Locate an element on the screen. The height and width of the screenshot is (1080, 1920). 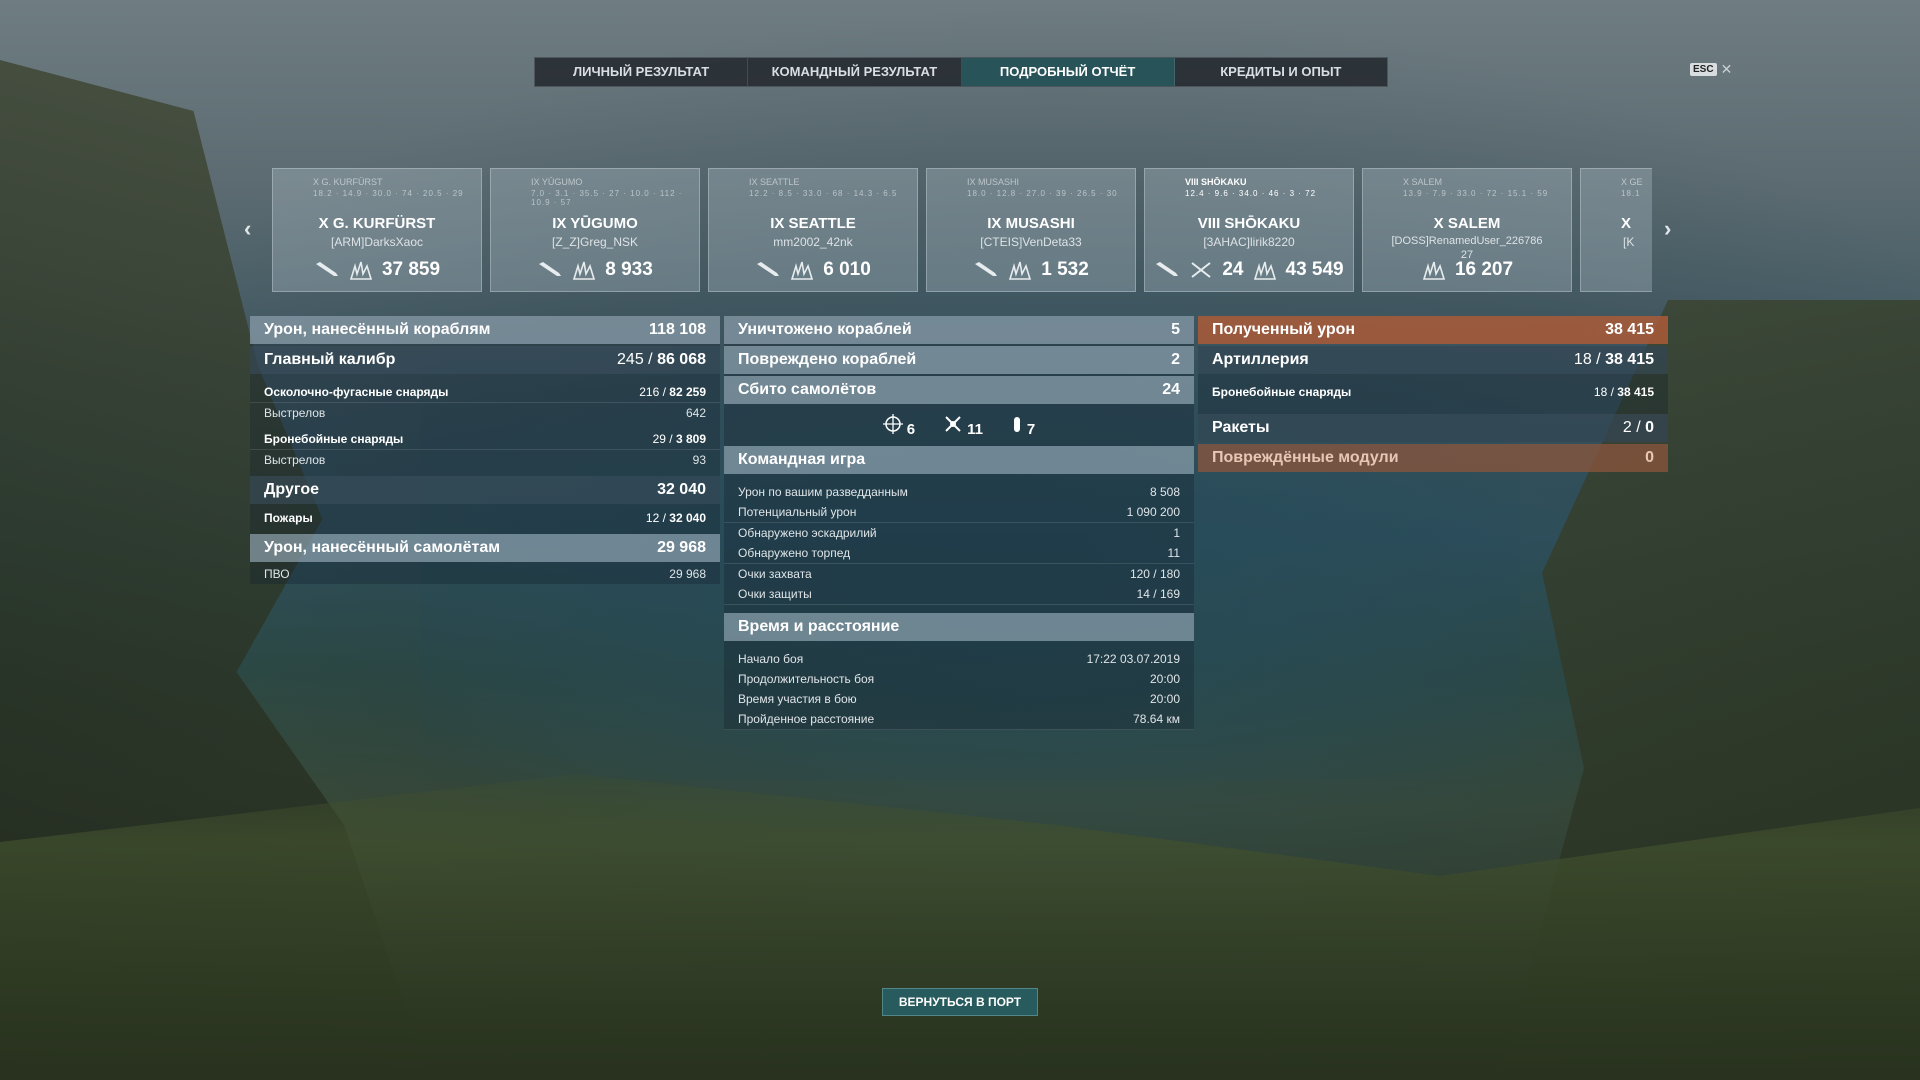
chevron-right-icon: › is located at coordinates (1667, 229).